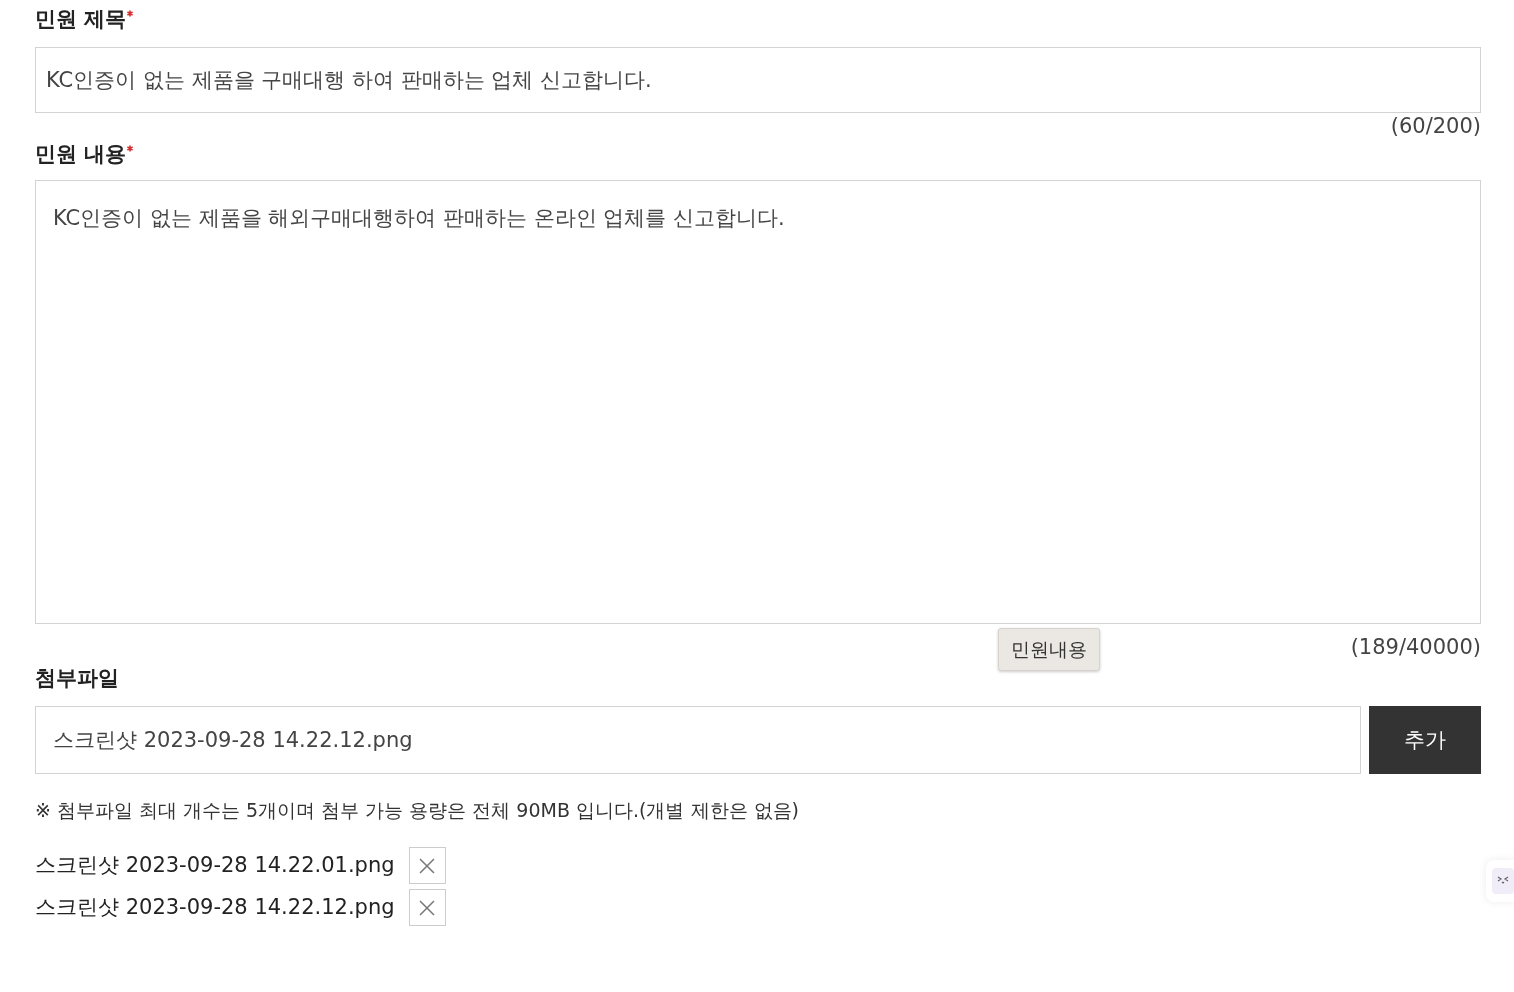  I want to click on char-counter: (189/40000), so click(1415, 646).